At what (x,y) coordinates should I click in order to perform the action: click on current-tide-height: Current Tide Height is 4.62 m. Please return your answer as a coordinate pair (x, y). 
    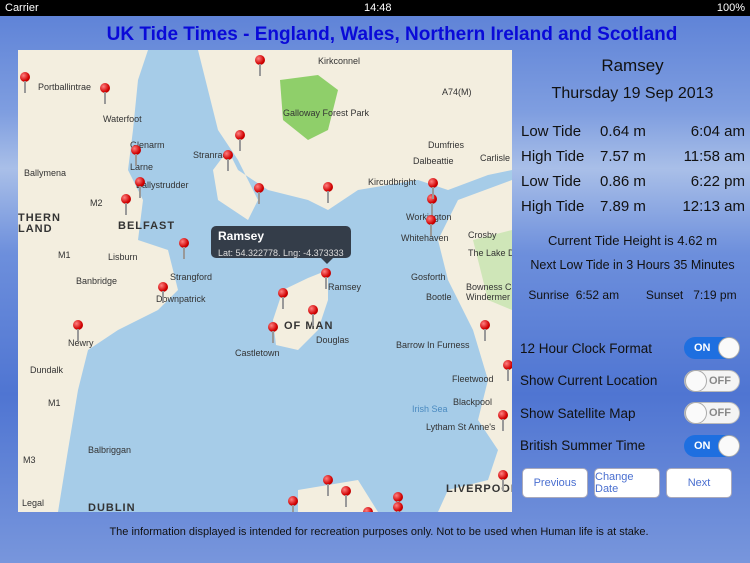
    Looking at the image, I should click on (632, 240).